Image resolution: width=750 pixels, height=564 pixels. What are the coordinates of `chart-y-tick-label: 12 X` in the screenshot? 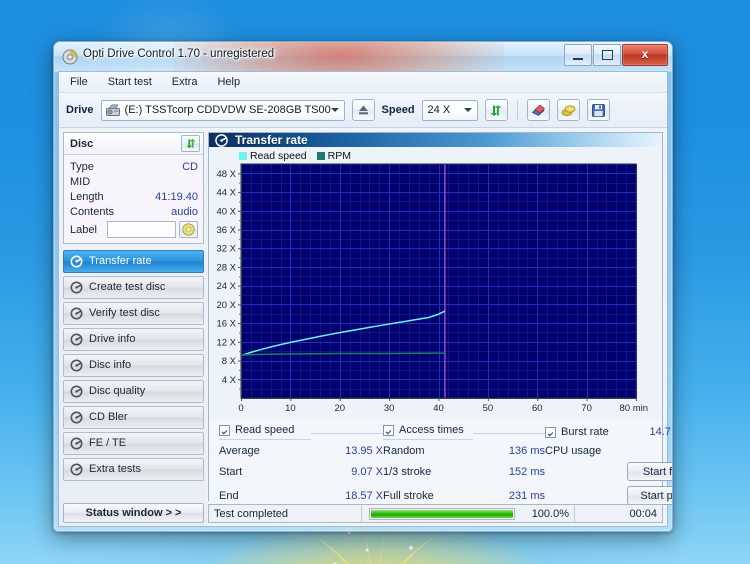 It's located at (226, 342).